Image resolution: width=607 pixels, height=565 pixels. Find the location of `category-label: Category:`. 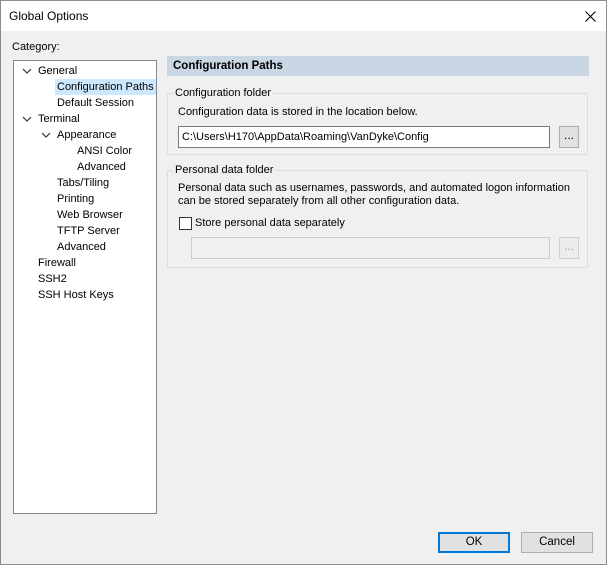

category-label: Category: is located at coordinates (36, 47).